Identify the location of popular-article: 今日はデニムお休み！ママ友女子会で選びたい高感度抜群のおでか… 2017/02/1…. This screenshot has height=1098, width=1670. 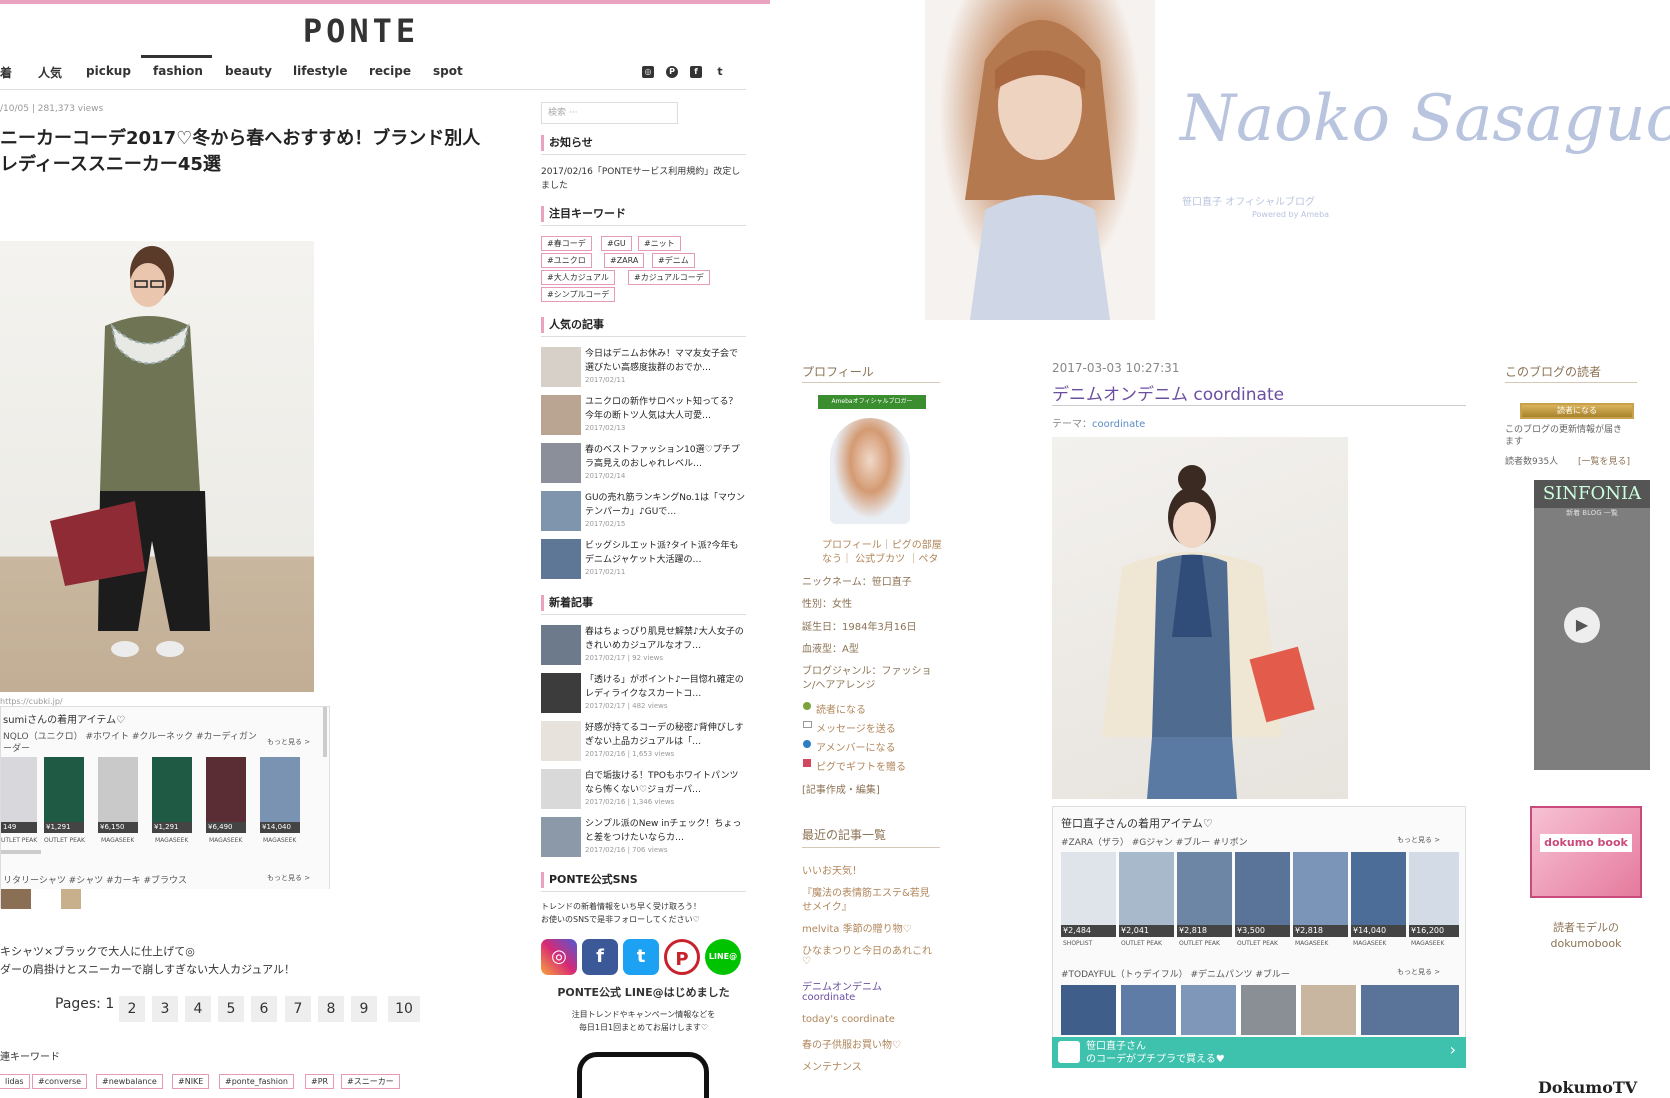
(643, 369).